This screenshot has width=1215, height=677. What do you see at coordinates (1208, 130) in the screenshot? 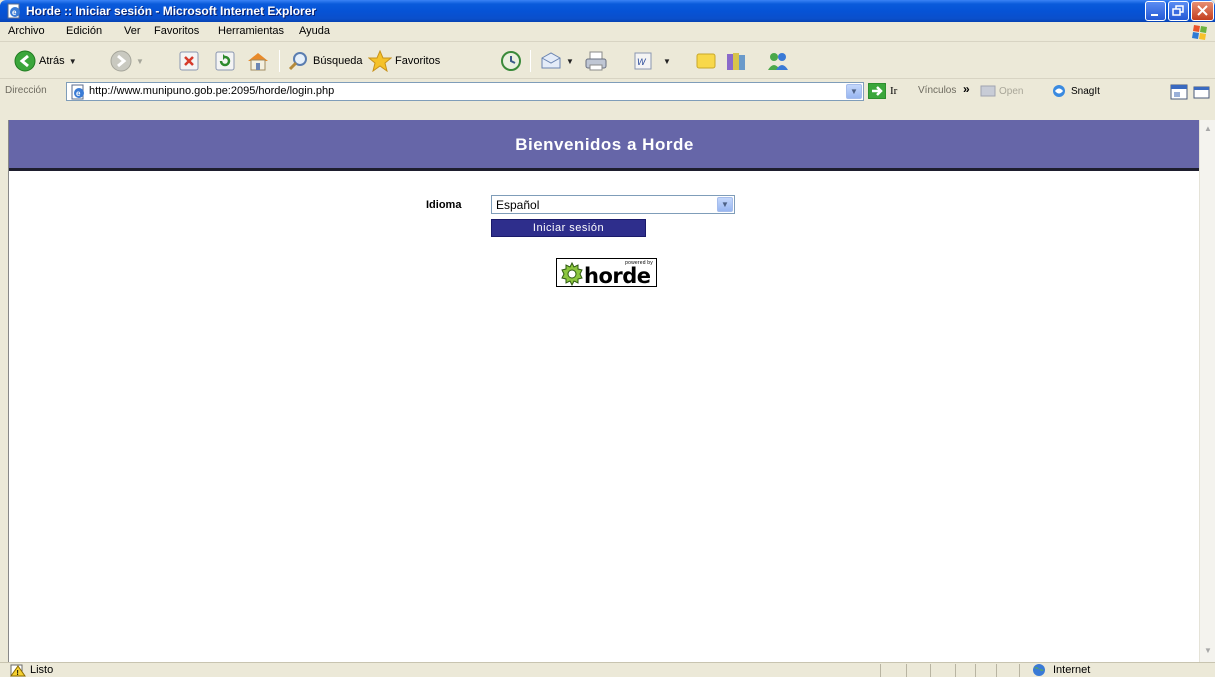
I see `scroll-up-icon: ▲` at bounding box center [1208, 130].